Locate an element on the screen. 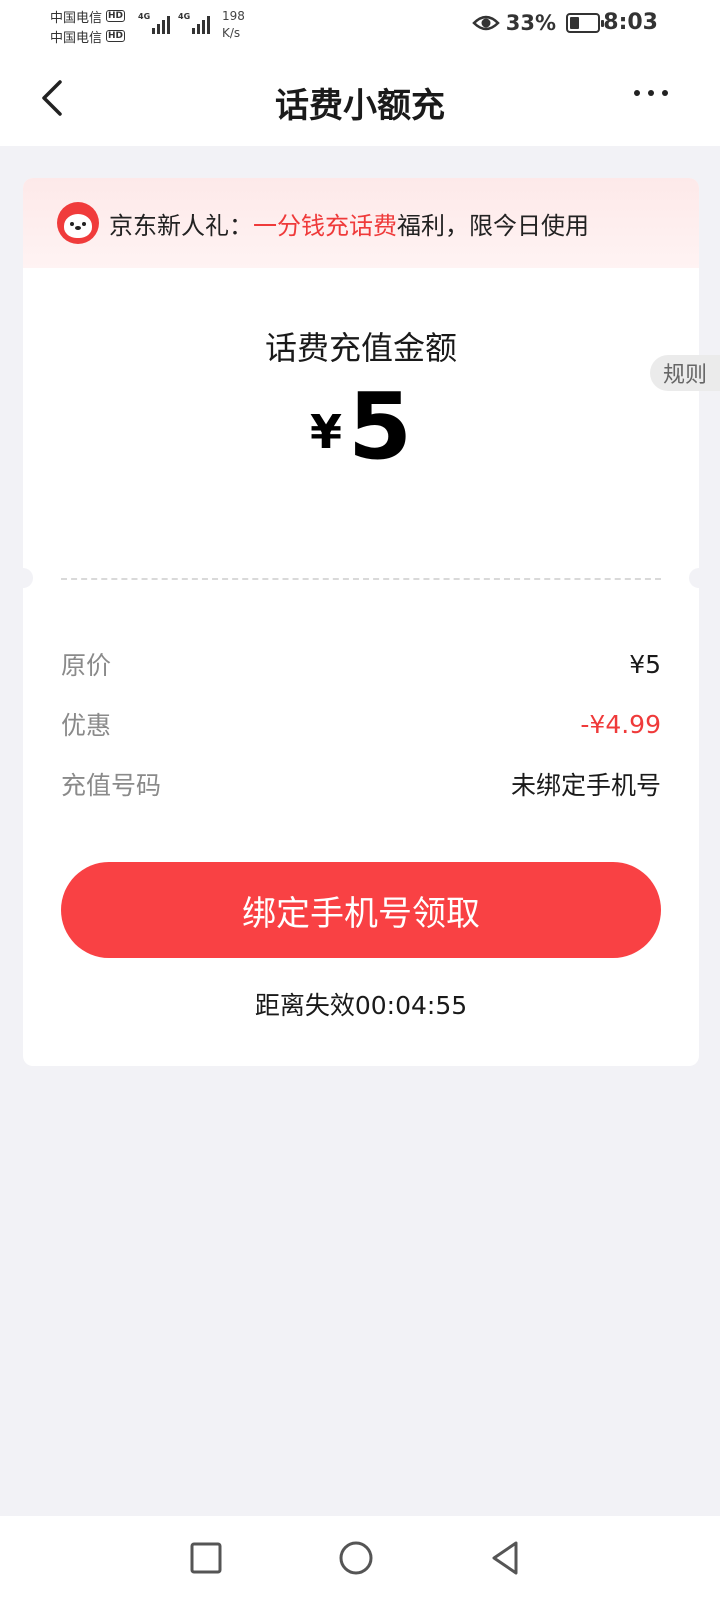 The height and width of the screenshot is (1600, 720). detail-row-original-price: 原价 ¥5 is located at coordinates (361, 664).